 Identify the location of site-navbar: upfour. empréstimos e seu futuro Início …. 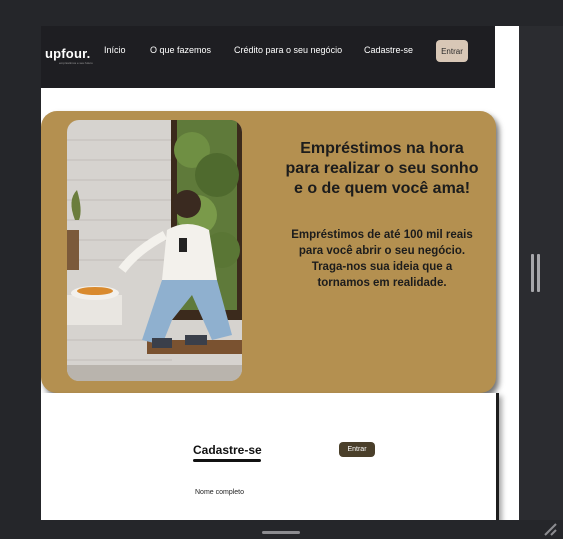
(268, 57).